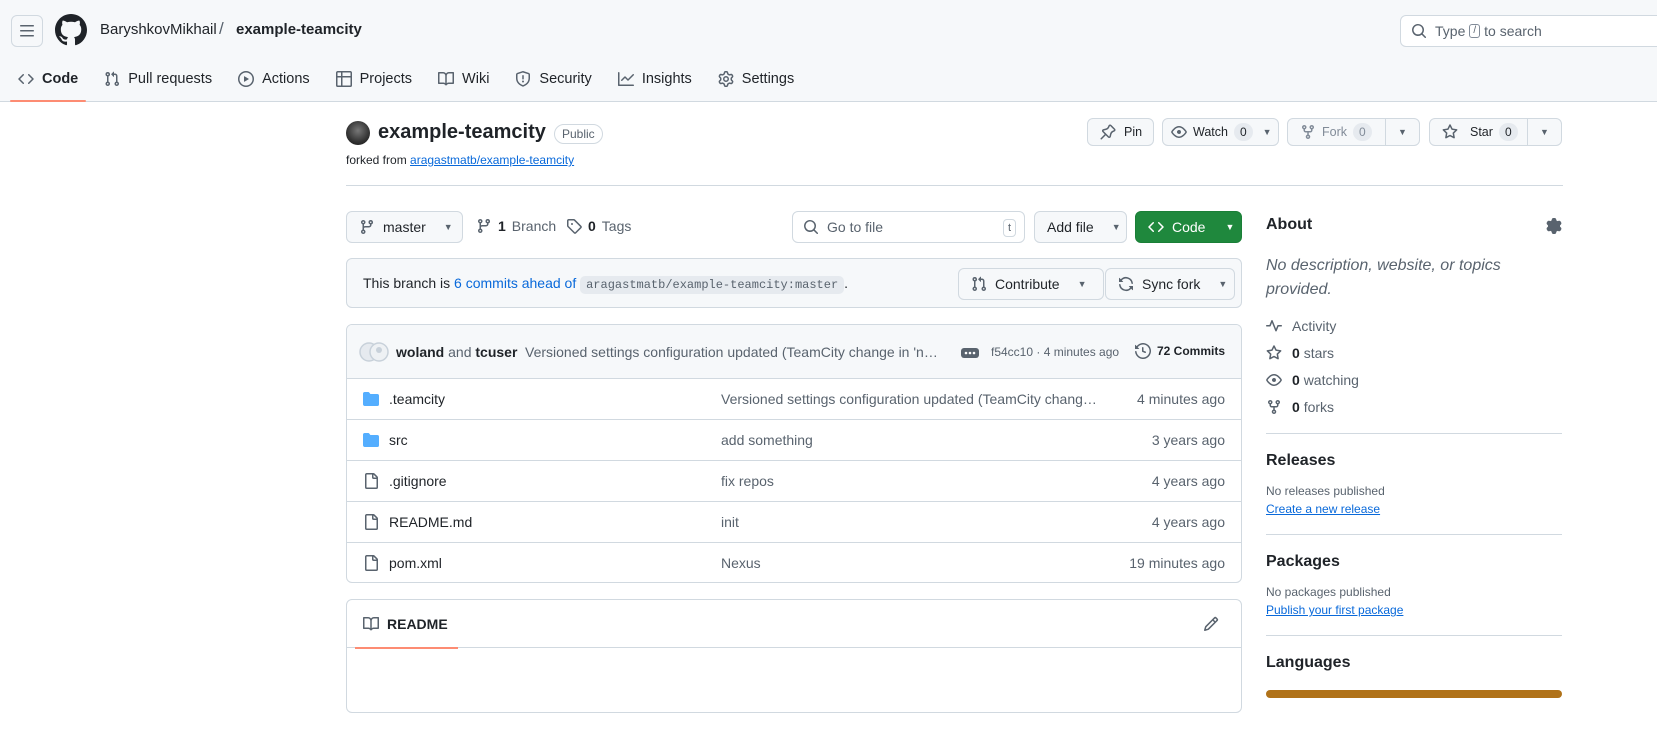 This screenshot has height=732, width=1657. I want to click on file-row: README.md init 4 years ago, so click(794, 522).